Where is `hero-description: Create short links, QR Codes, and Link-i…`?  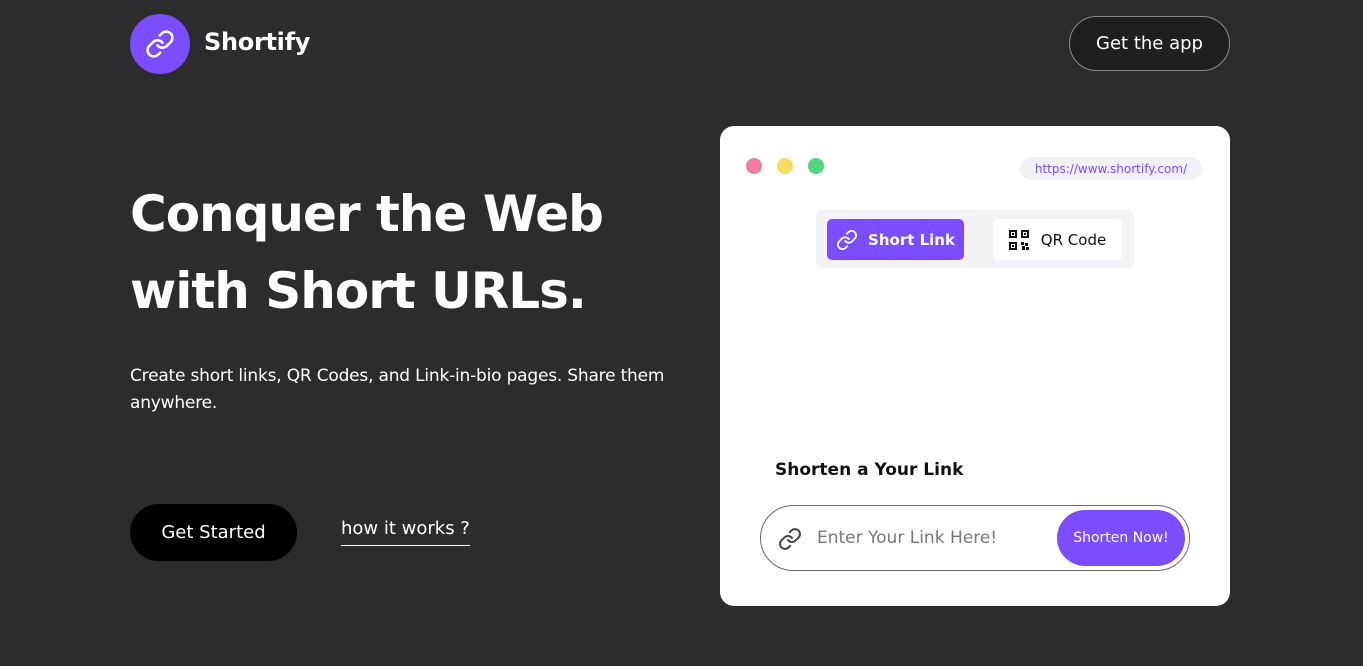
hero-description: Create short links, QR Codes, and Link-i… is located at coordinates (397, 389).